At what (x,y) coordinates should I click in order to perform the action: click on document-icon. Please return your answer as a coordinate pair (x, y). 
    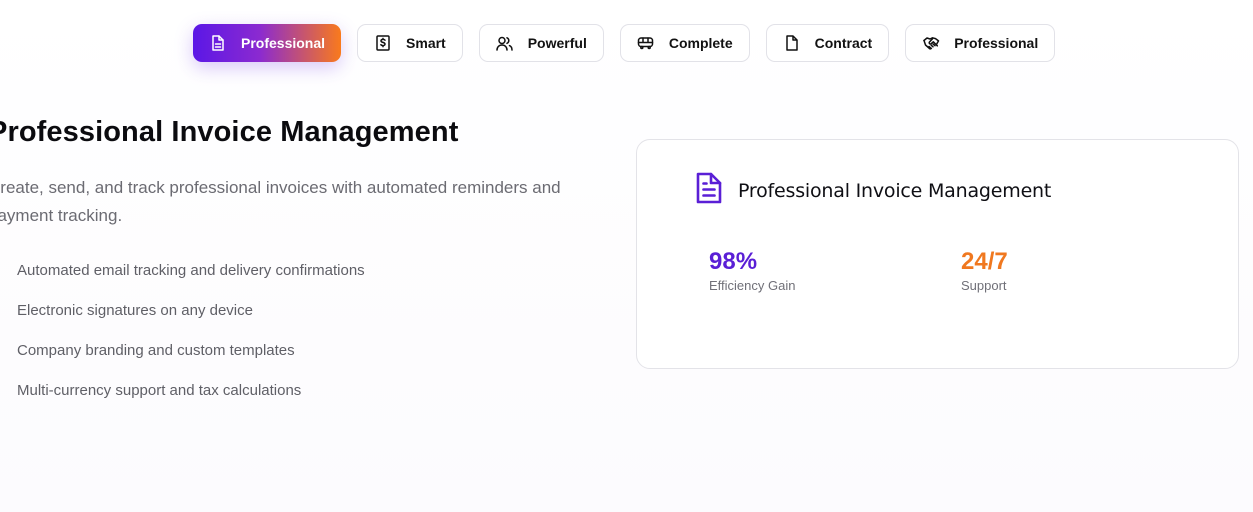
    Looking at the image, I should click on (716, 190).